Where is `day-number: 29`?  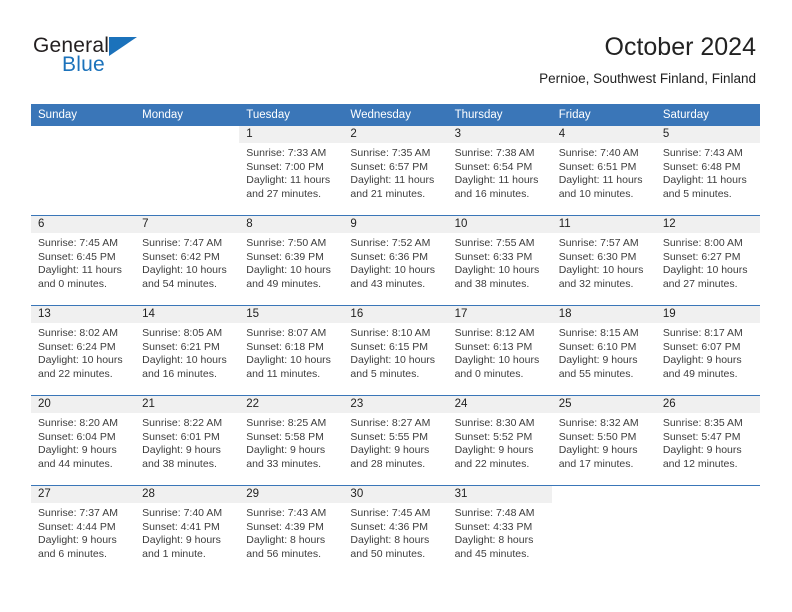
day-number: 29 is located at coordinates (291, 494).